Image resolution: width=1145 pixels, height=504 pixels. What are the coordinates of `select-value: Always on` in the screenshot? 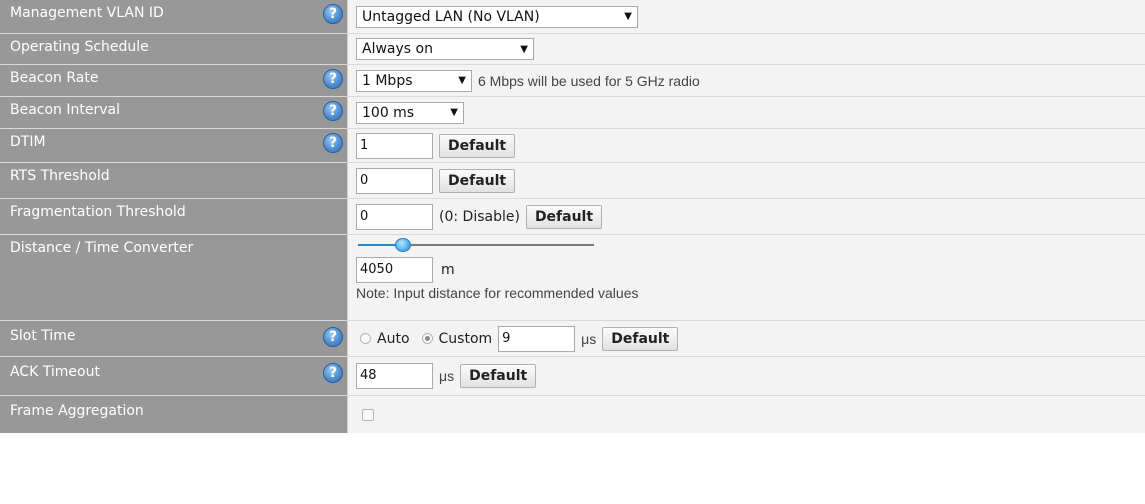 It's located at (397, 49).